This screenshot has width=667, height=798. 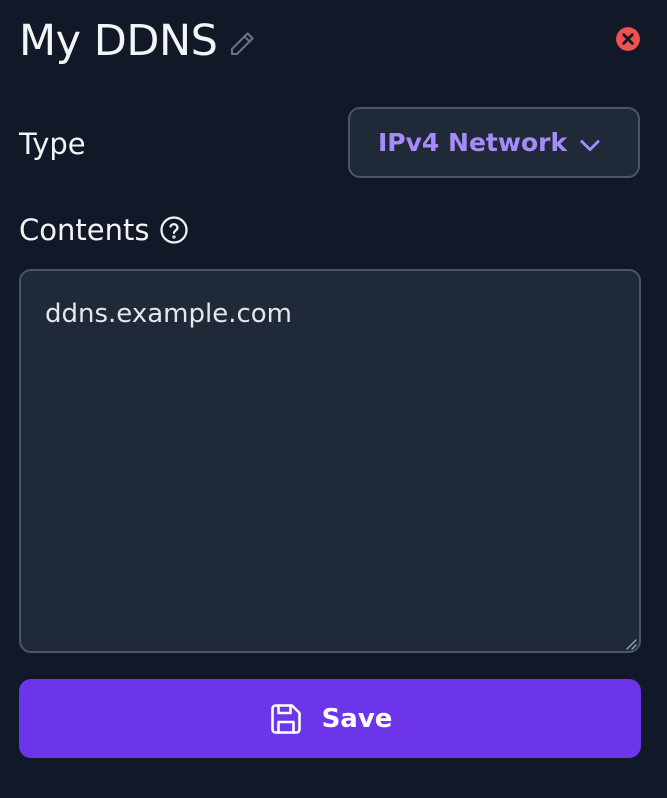 I want to click on floppy-disk-icon, so click(x=285, y=718).